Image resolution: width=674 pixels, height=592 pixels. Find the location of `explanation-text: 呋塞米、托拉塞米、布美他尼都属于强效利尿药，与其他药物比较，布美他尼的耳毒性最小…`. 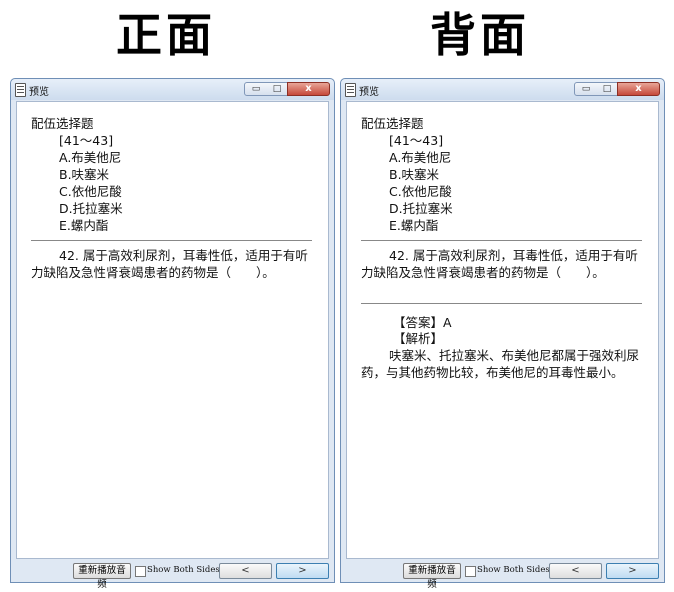

explanation-text: 呋塞米、托拉塞米、布美他尼都属于强效利尿药，与其他药物比较，布美他尼的耳毒性最小… is located at coordinates (500, 364).